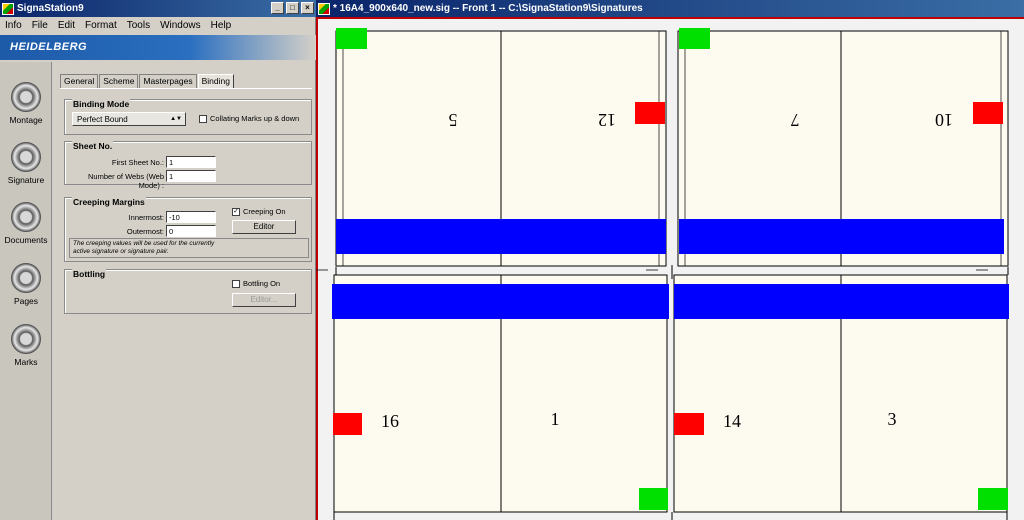  Describe the element at coordinates (8, 8) in the screenshot. I see `app-icon` at that location.